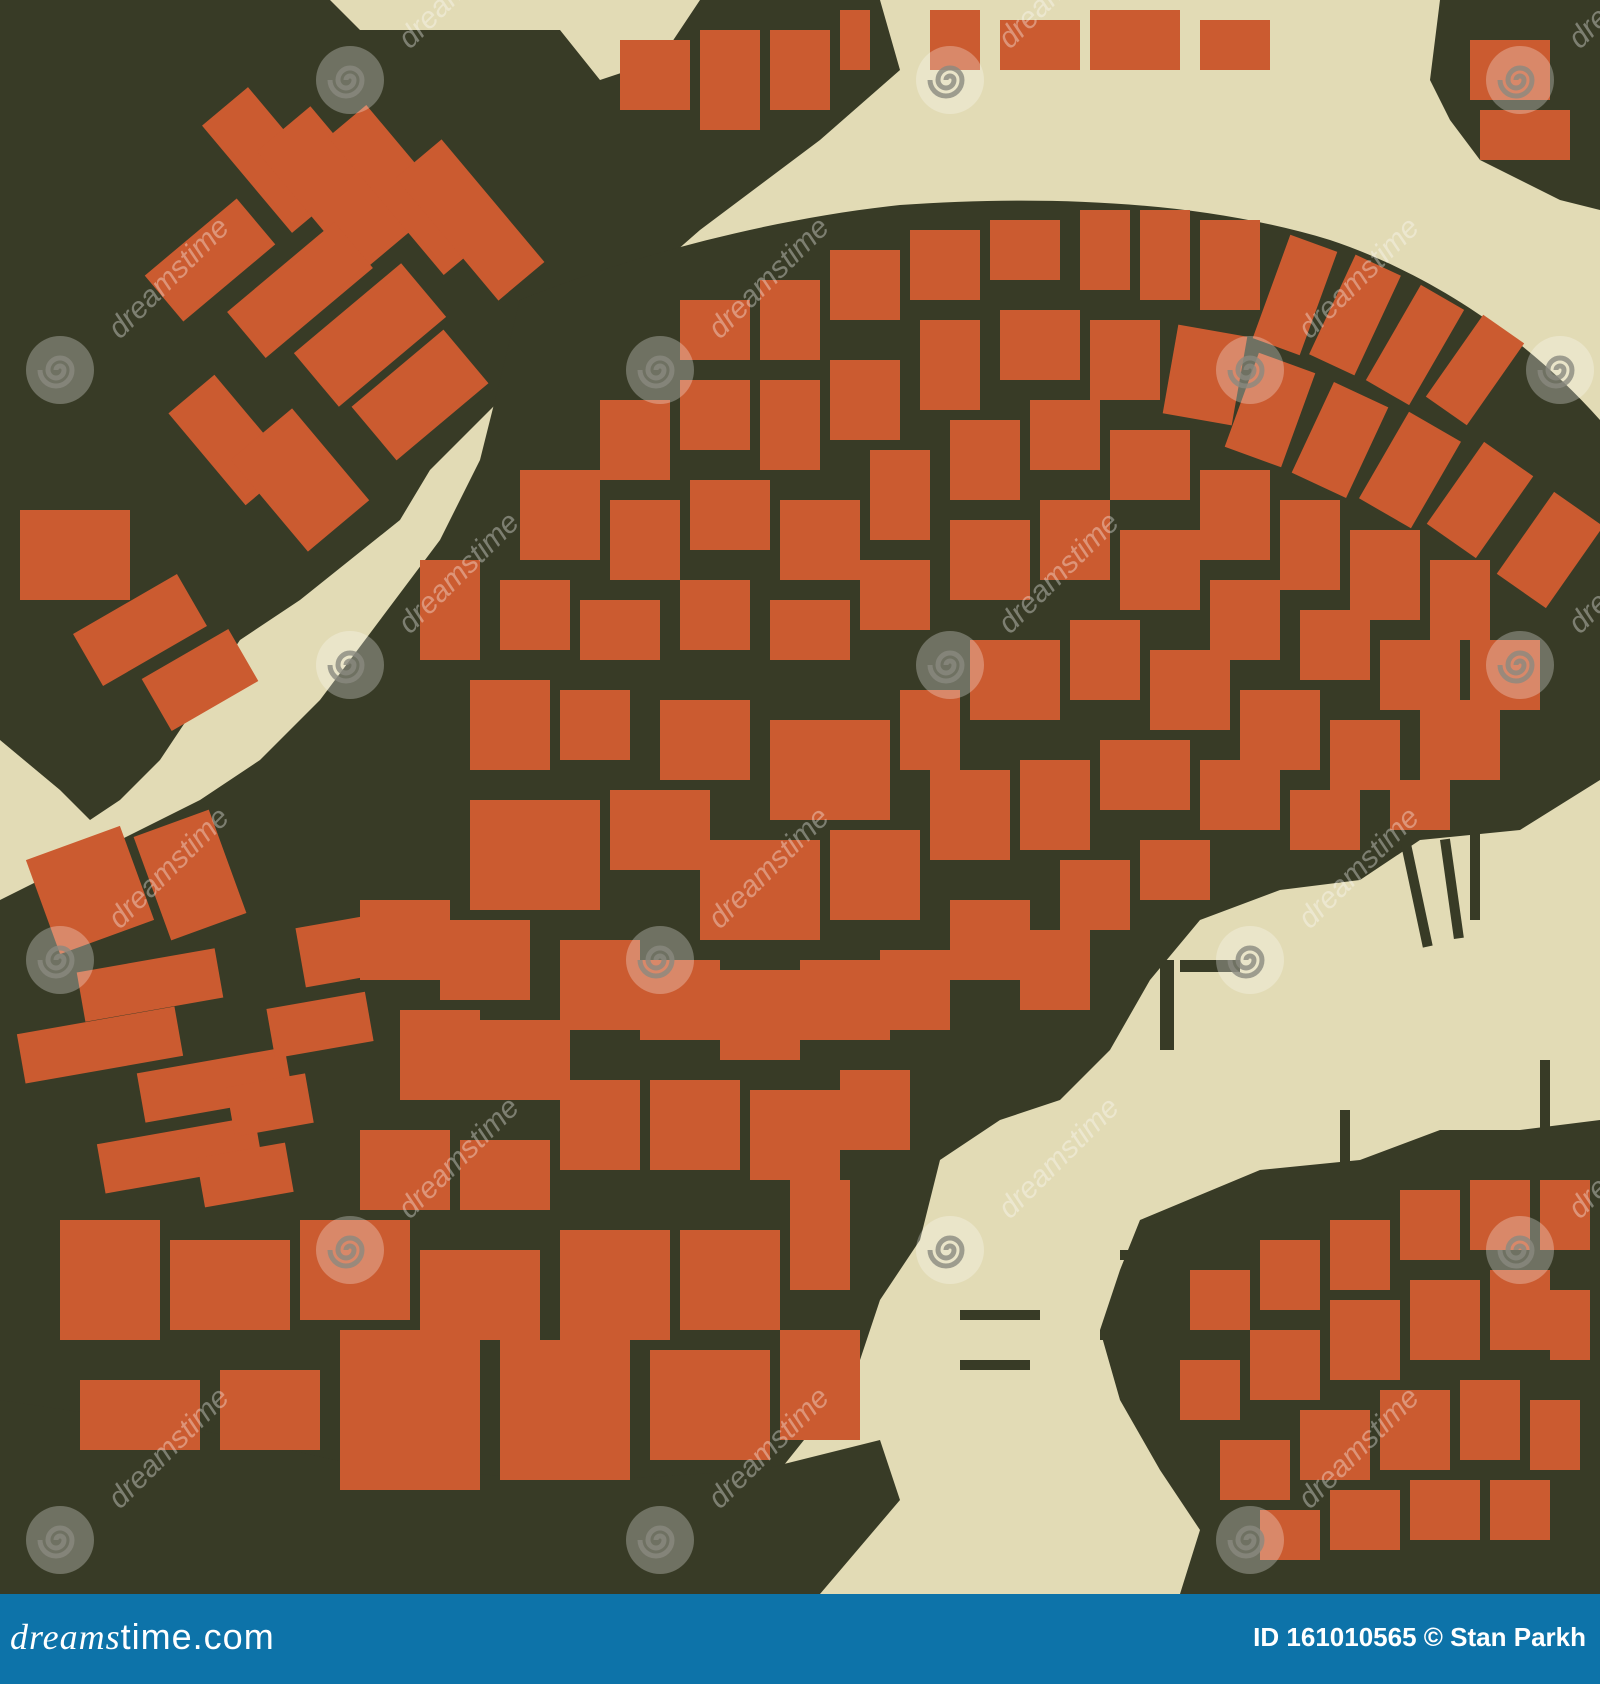 The height and width of the screenshot is (1684, 1600). Describe the element at coordinates (1504, 1637) in the screenshot. I see `copyright-text: © Stan Parkh` at that location.